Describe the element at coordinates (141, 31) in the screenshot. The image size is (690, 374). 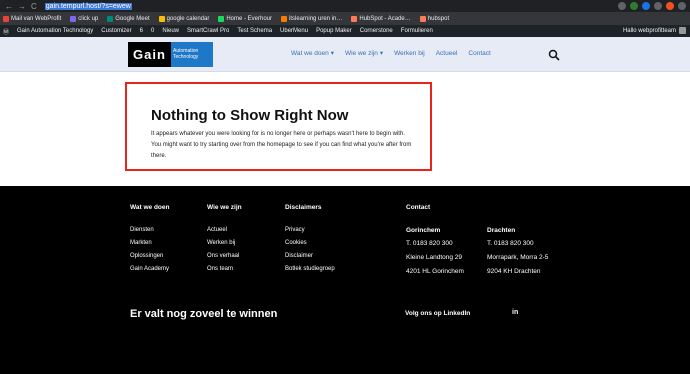
I see `admin-item: 6` at that location.